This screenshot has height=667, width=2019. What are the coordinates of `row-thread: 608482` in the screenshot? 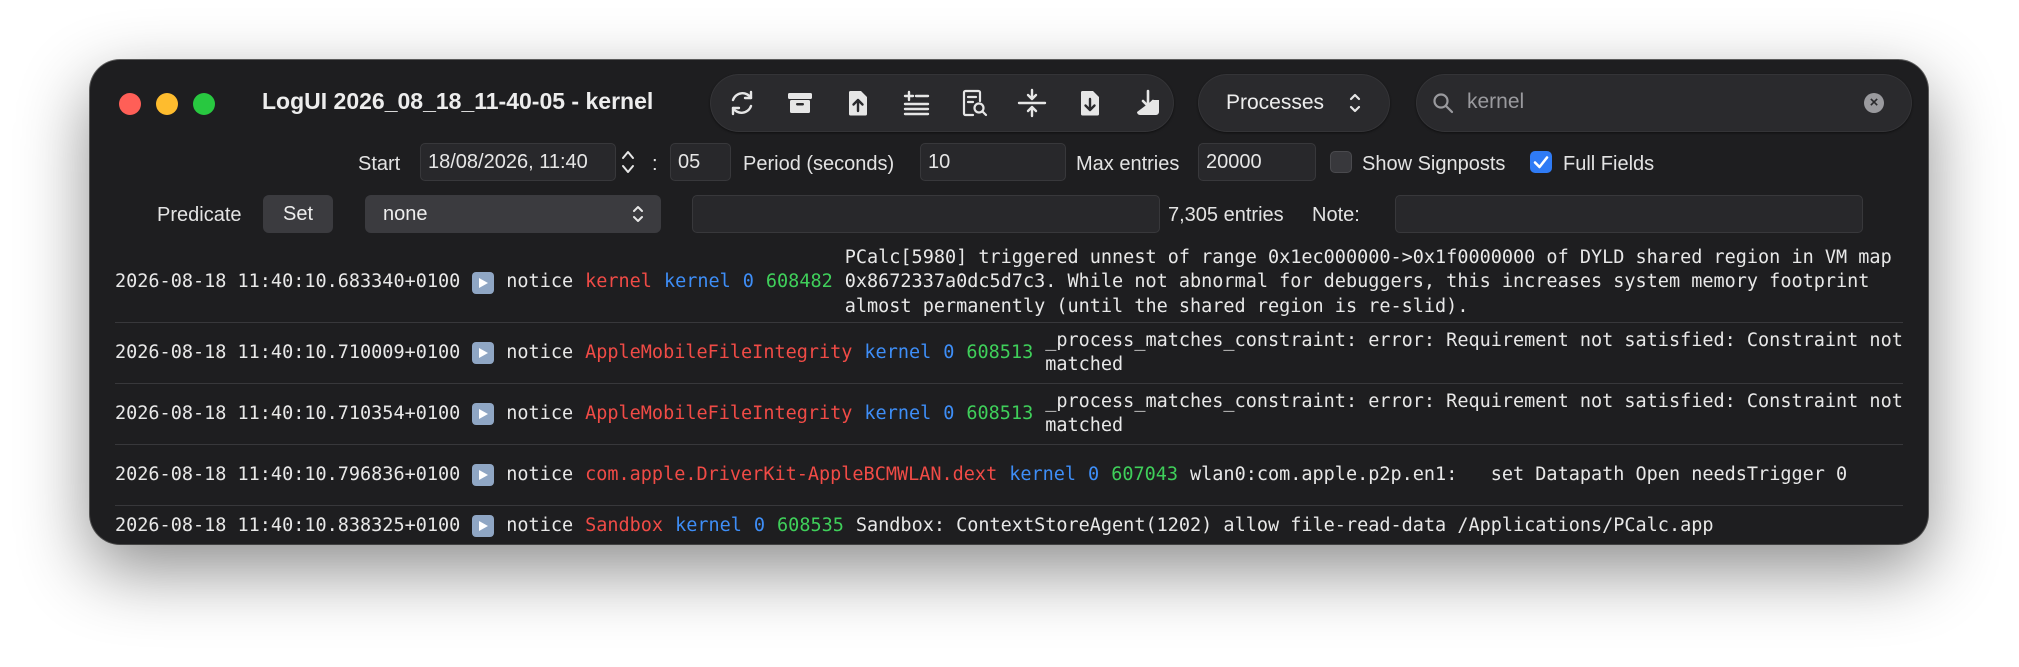 It's located at (799, 282).